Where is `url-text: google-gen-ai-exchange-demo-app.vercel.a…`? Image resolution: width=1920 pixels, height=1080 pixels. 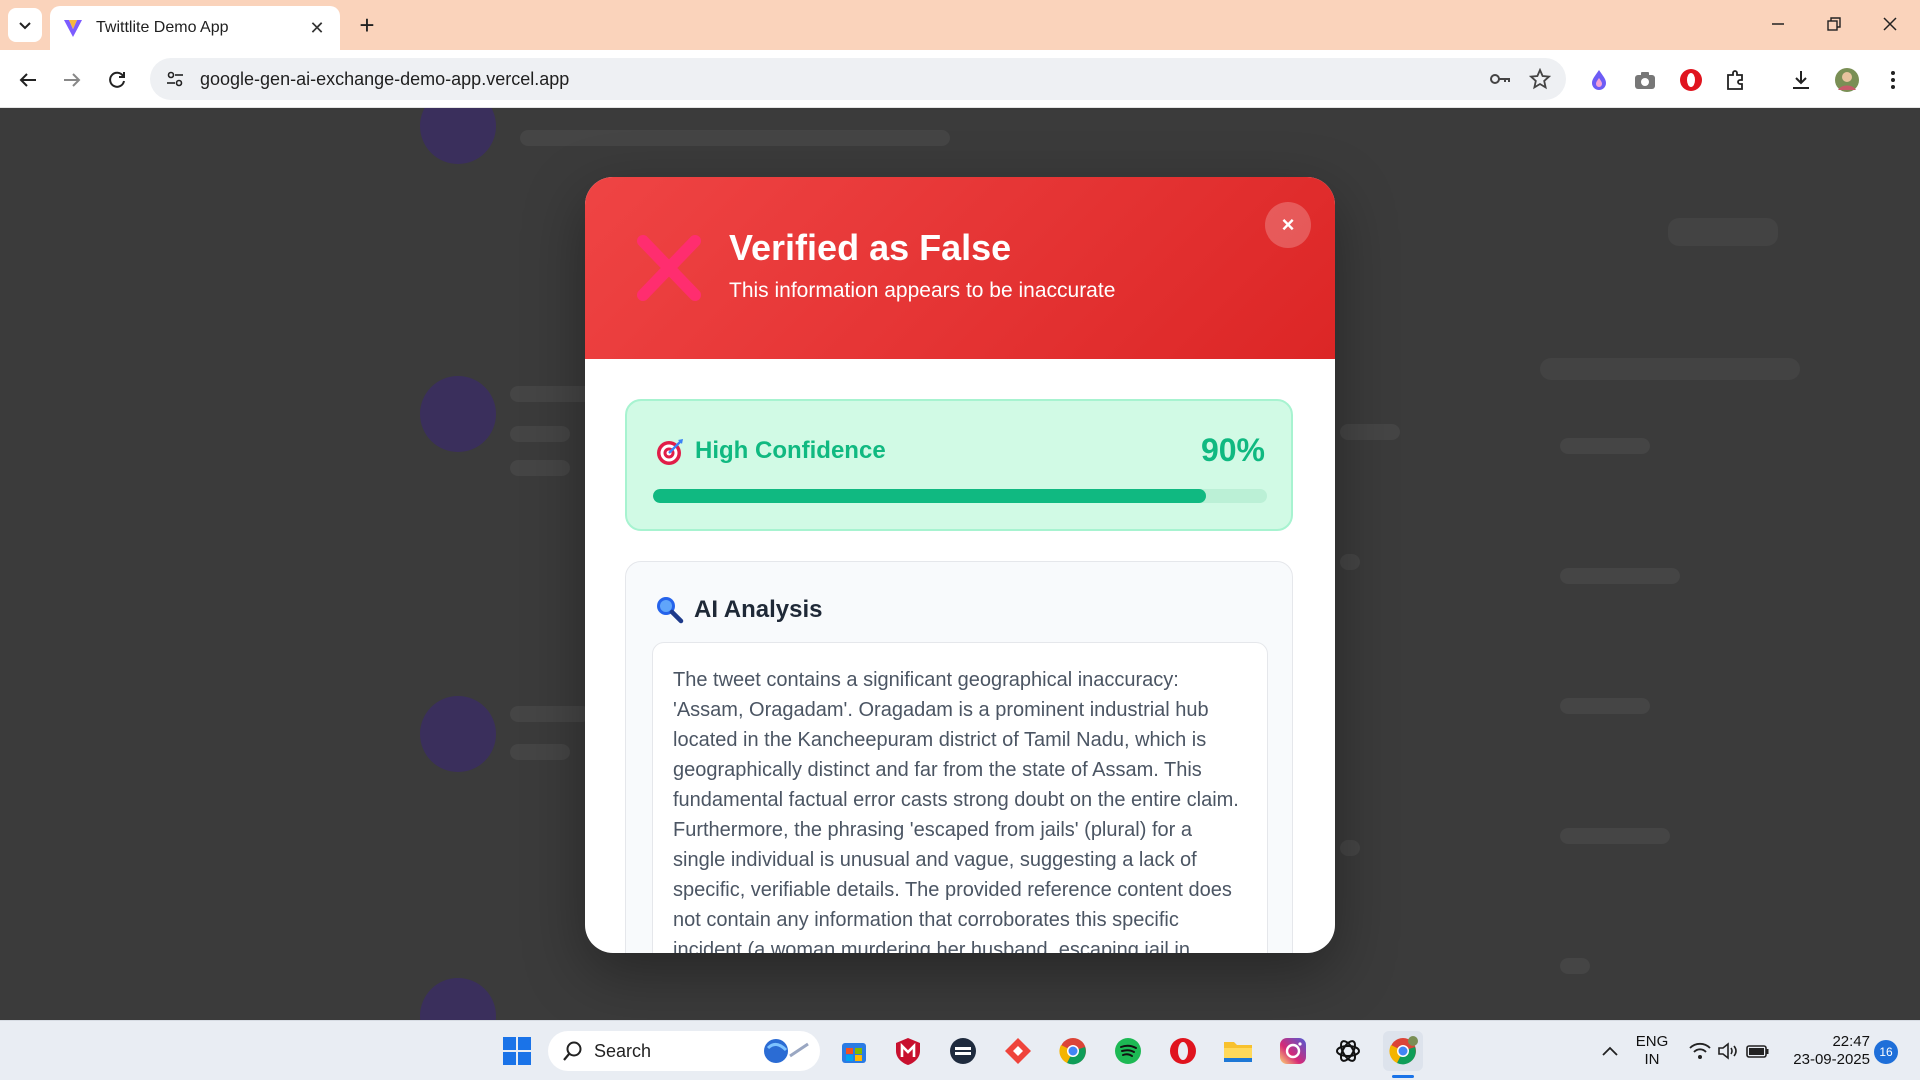 url-text: google-gen-ai-exchange-demo-app.vercel.a… is located at coordinates (840, 79).